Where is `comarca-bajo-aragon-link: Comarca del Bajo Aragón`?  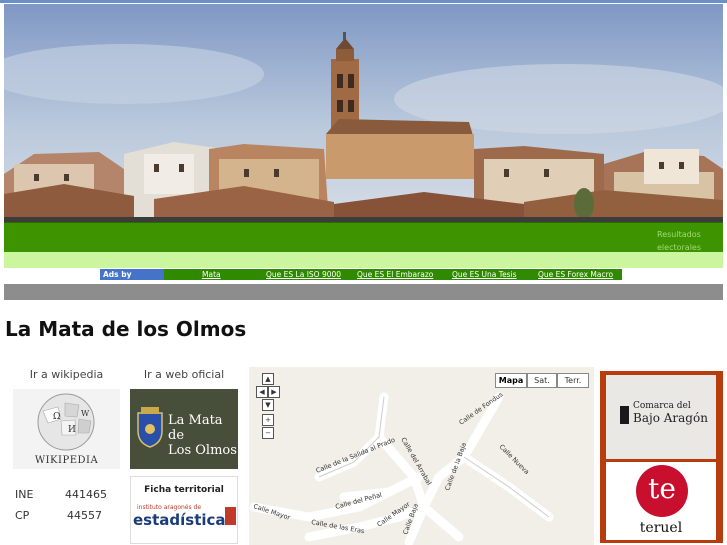
comarca-bajo-aragon-link: Comarca del Bajo Aragón is located at coordinates (661, 417).